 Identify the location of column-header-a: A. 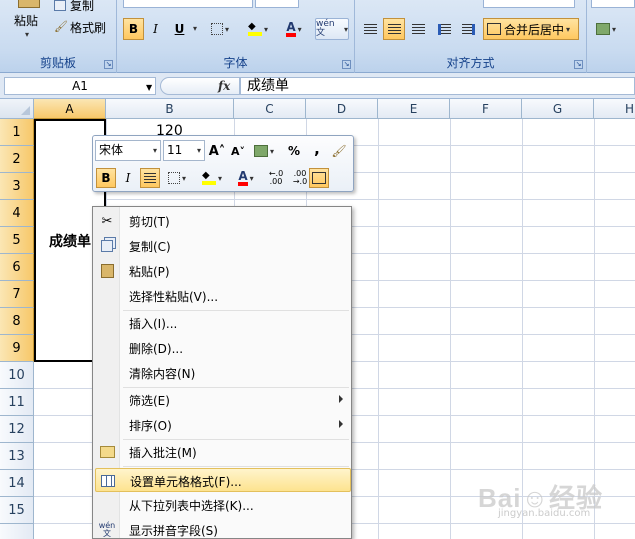
(70, 109).